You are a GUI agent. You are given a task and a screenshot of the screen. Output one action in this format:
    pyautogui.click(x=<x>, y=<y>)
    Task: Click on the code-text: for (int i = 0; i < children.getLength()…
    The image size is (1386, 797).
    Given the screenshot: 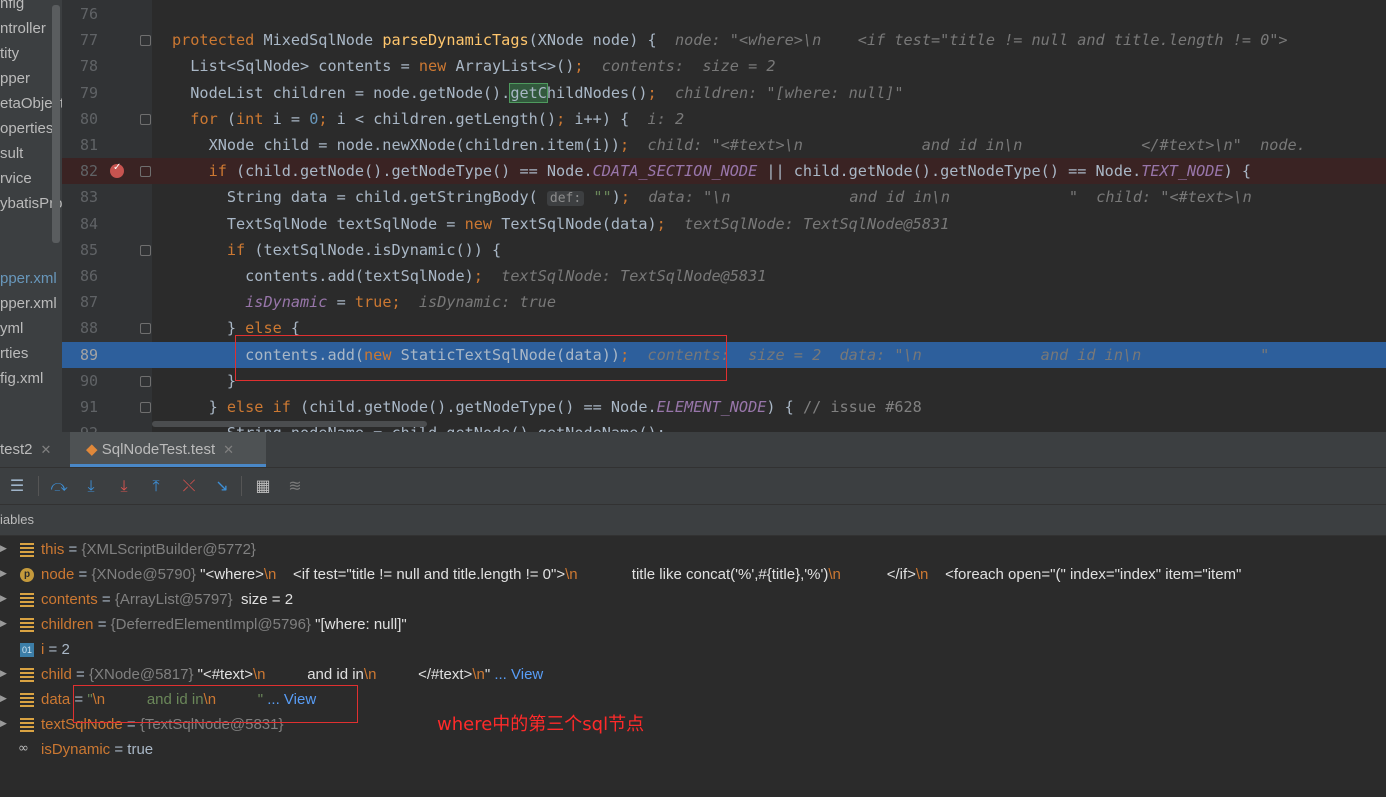 What is the action you would take?
    pyautogui.click(x=428, y=119)
    